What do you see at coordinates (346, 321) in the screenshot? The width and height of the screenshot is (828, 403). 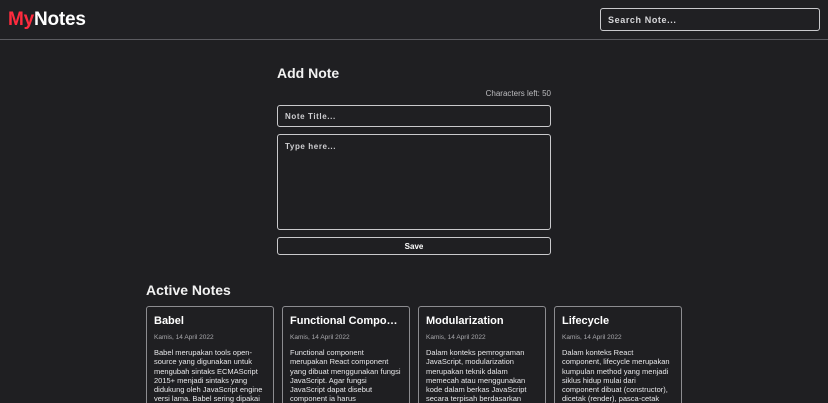 I see `note-title: Functional Component` at bounding box center [346, 321].